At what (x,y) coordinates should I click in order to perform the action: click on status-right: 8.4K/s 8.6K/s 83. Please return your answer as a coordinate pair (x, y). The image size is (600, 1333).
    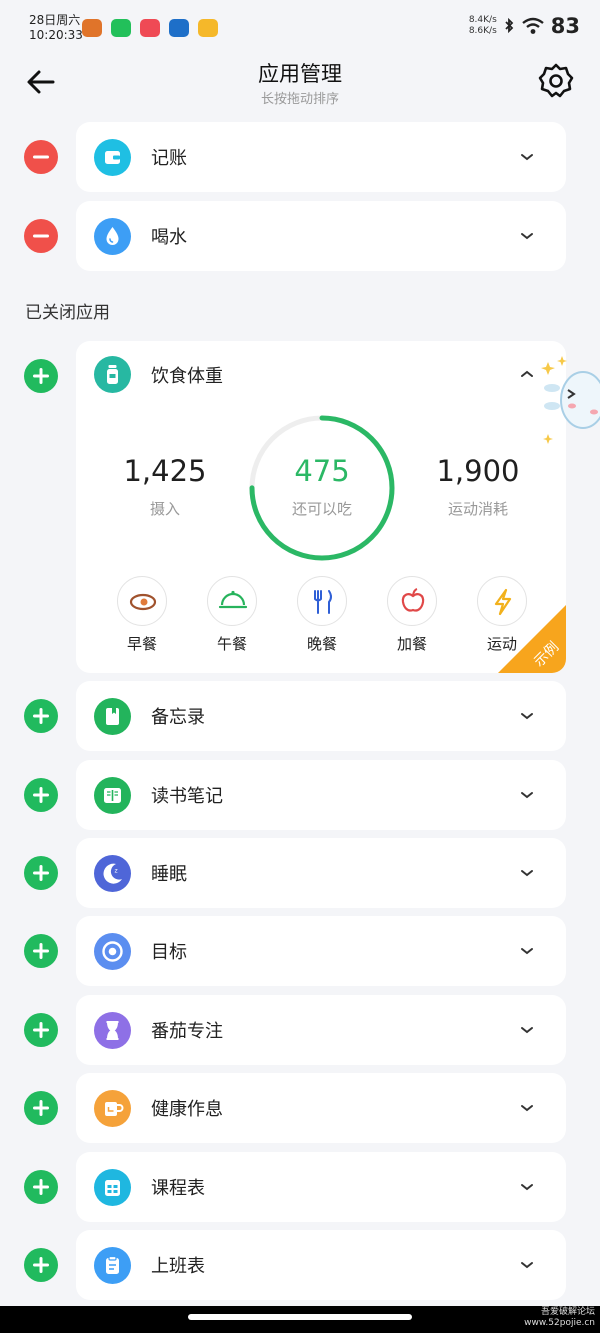
    Looking at the image, I should click on (524, 26).